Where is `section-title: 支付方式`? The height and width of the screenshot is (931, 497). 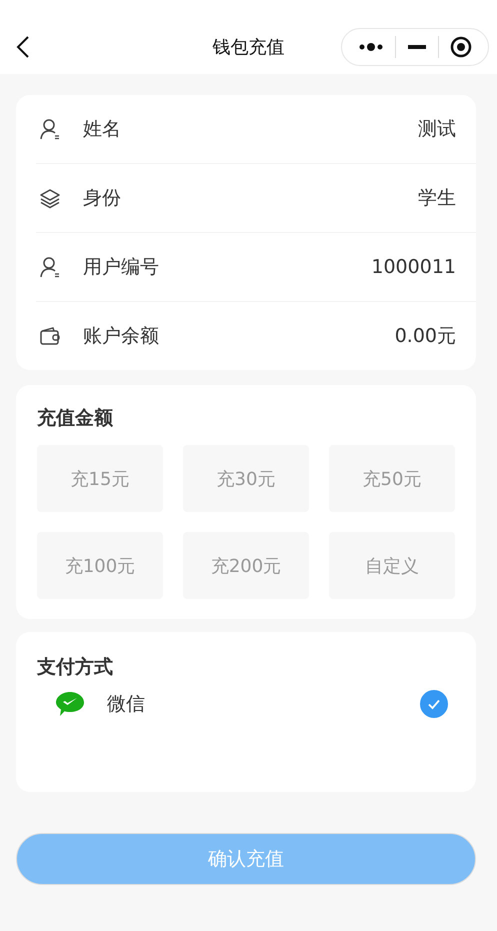
section-title: 支付方式 is located at coordinates (75, 667).